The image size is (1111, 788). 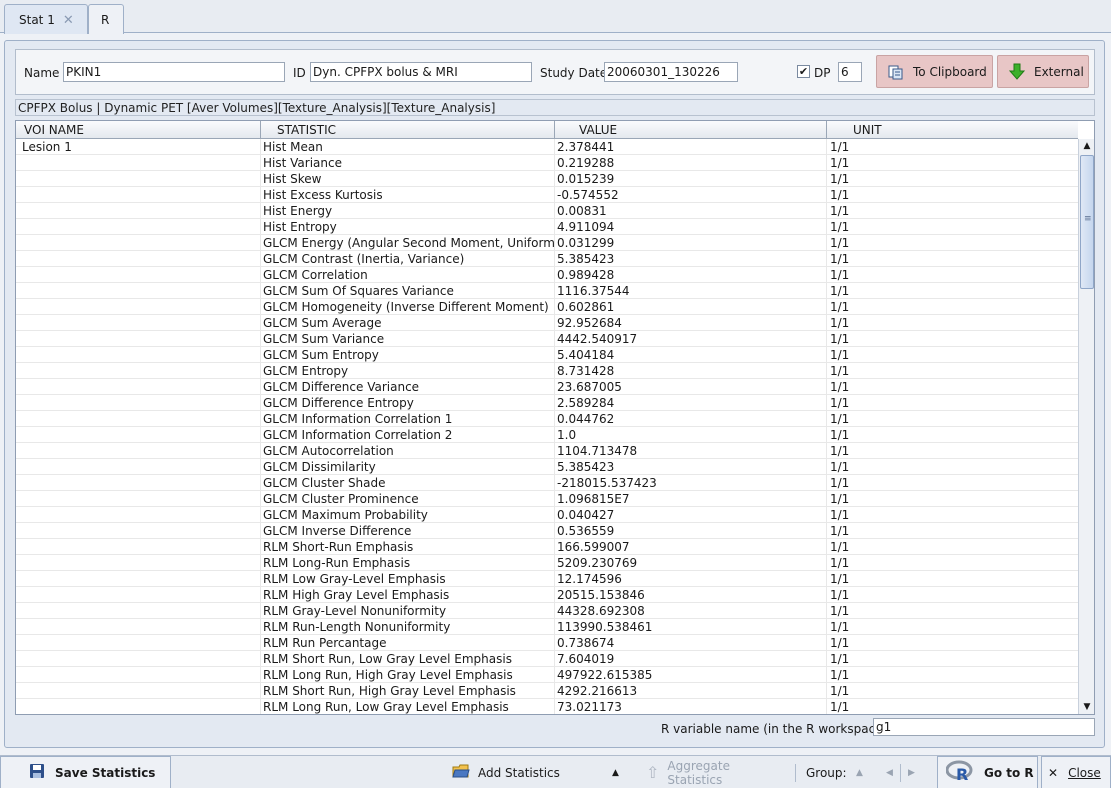 I want to click on tab-r: R, so click(x=106, y=19).